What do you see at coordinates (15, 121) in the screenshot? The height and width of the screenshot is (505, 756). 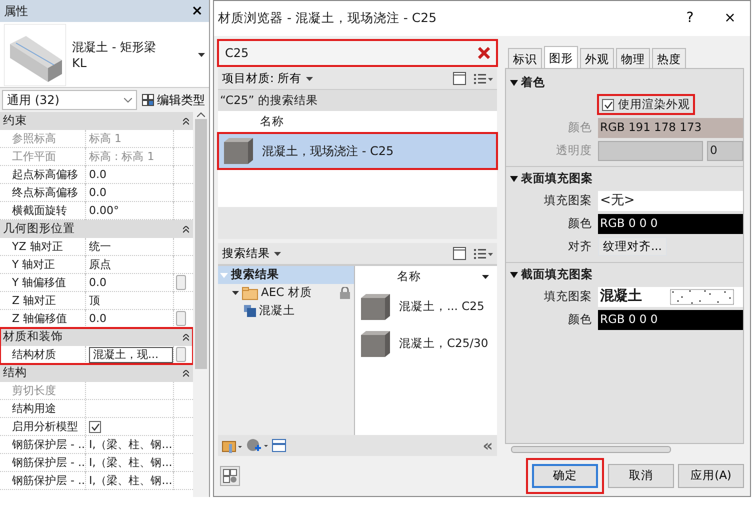 I see `group-title: 约束` at bounding box center [15, 121].